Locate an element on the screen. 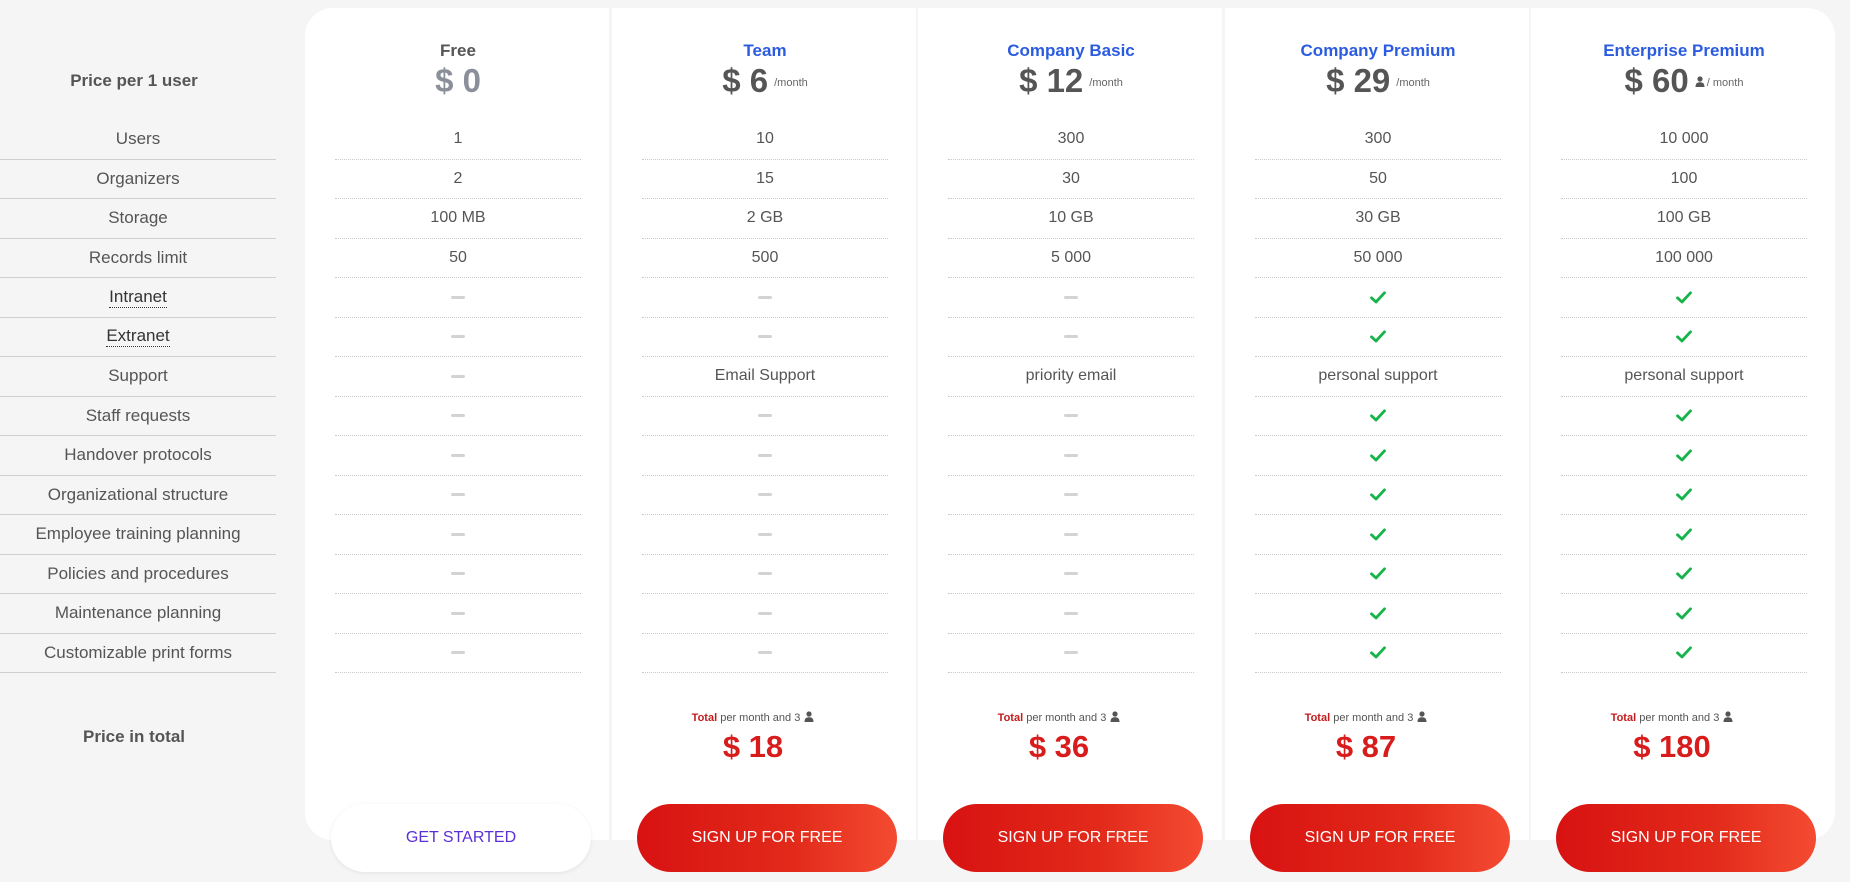 The image size is (1850, 882). feature-cell: 5 000 is located at coordinates (1071, 258).